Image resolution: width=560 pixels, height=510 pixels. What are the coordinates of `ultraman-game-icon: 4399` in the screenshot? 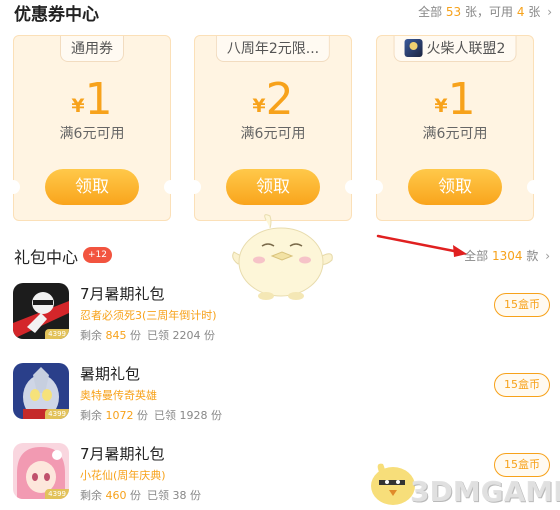 It's located at (41, 391).